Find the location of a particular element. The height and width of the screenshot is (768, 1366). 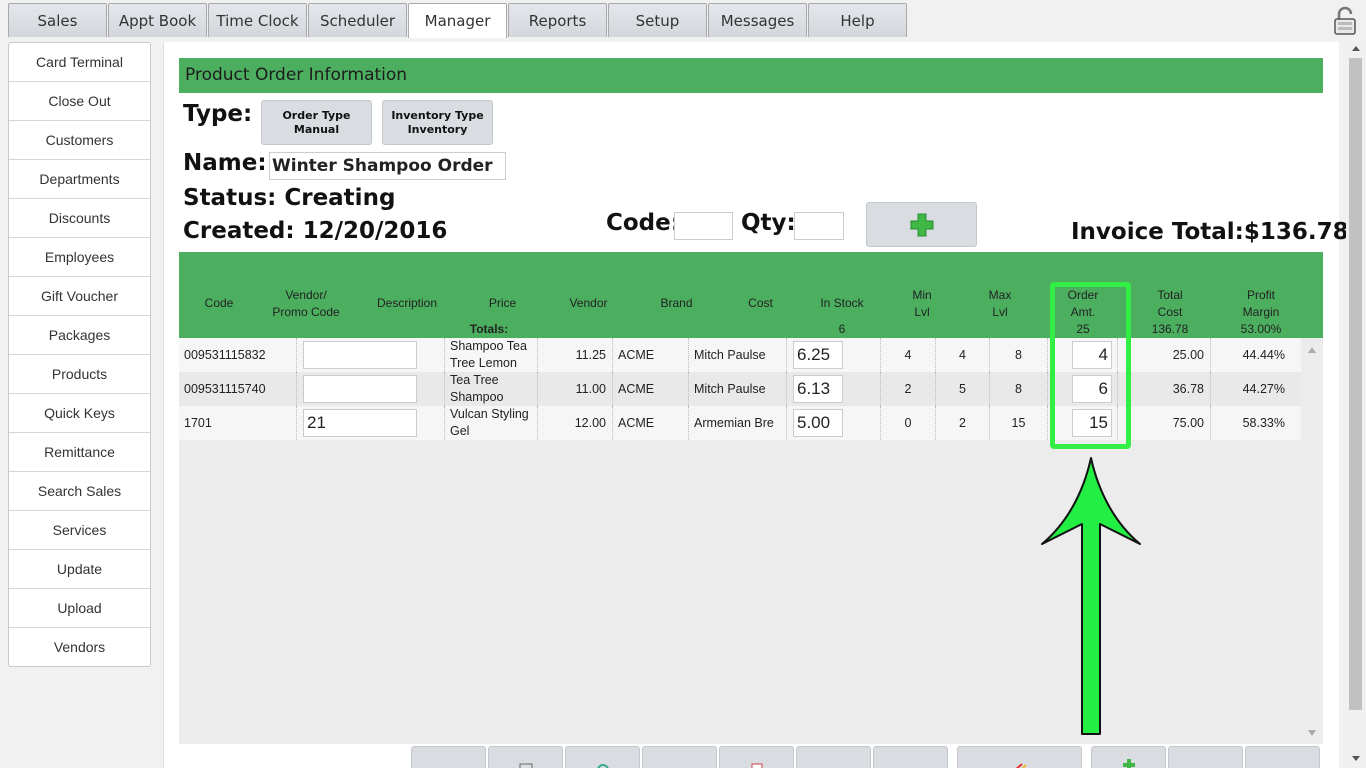

col-vendor-promo: Vendor/ Promo Code is located at coordinates (306, 304).